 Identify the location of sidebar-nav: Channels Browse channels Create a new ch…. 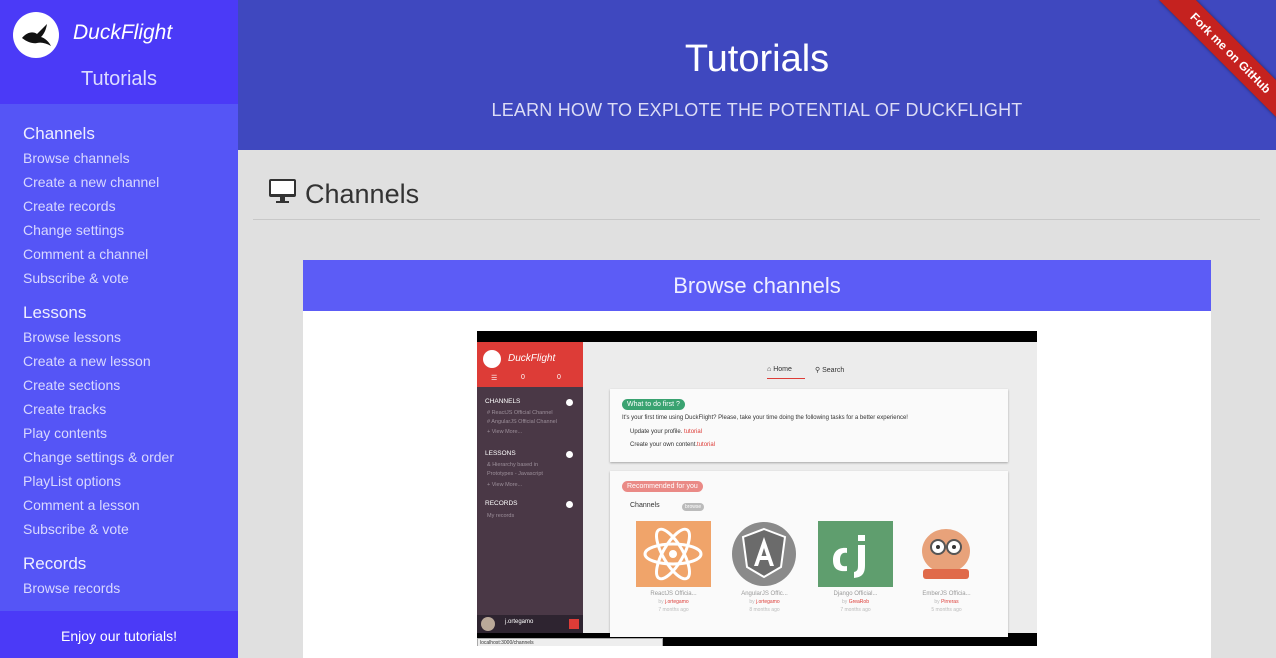
(119, 357).